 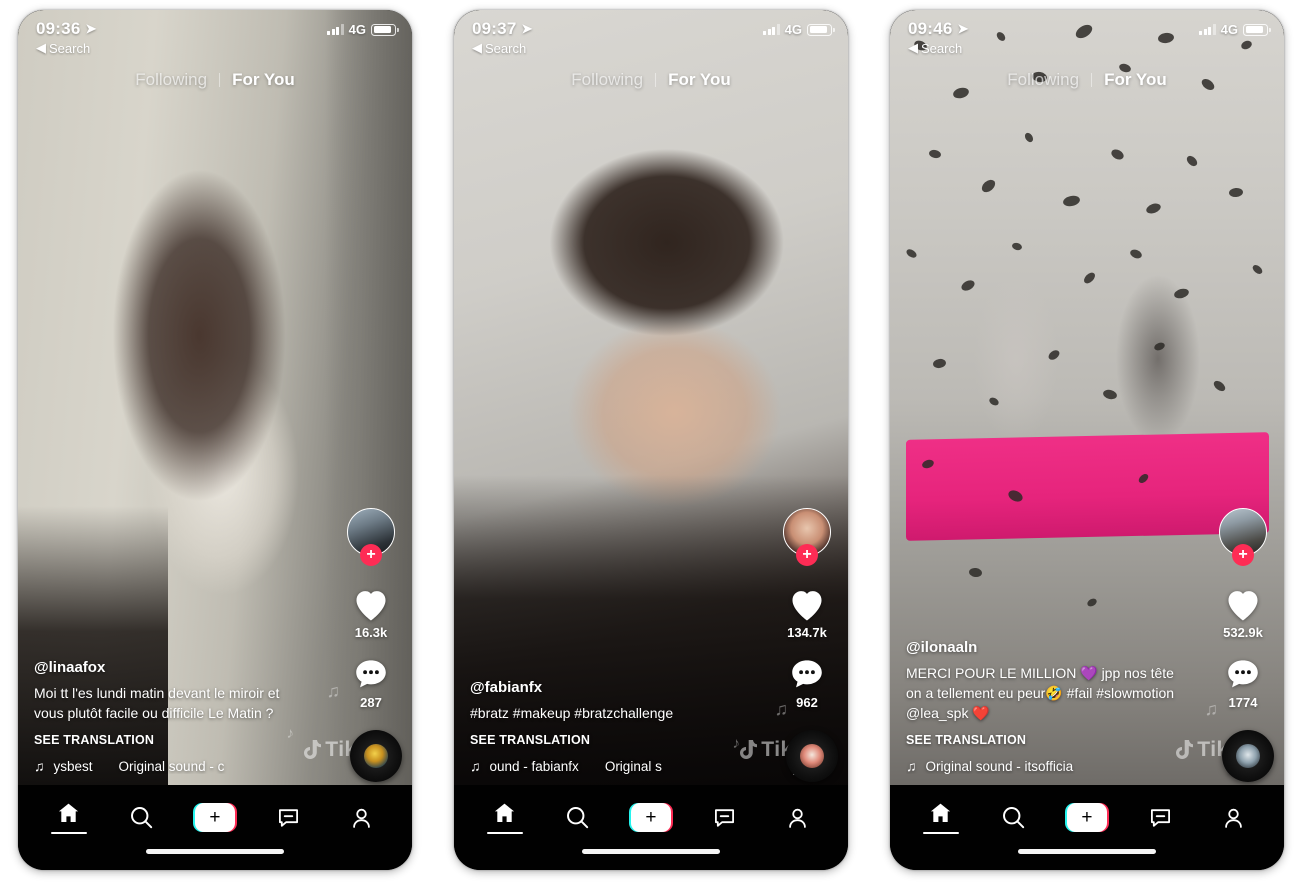 What do you see at coordinates (371, 702) in the screenshot?
I see `comment-count: 287` at bounding box center [371, 702].